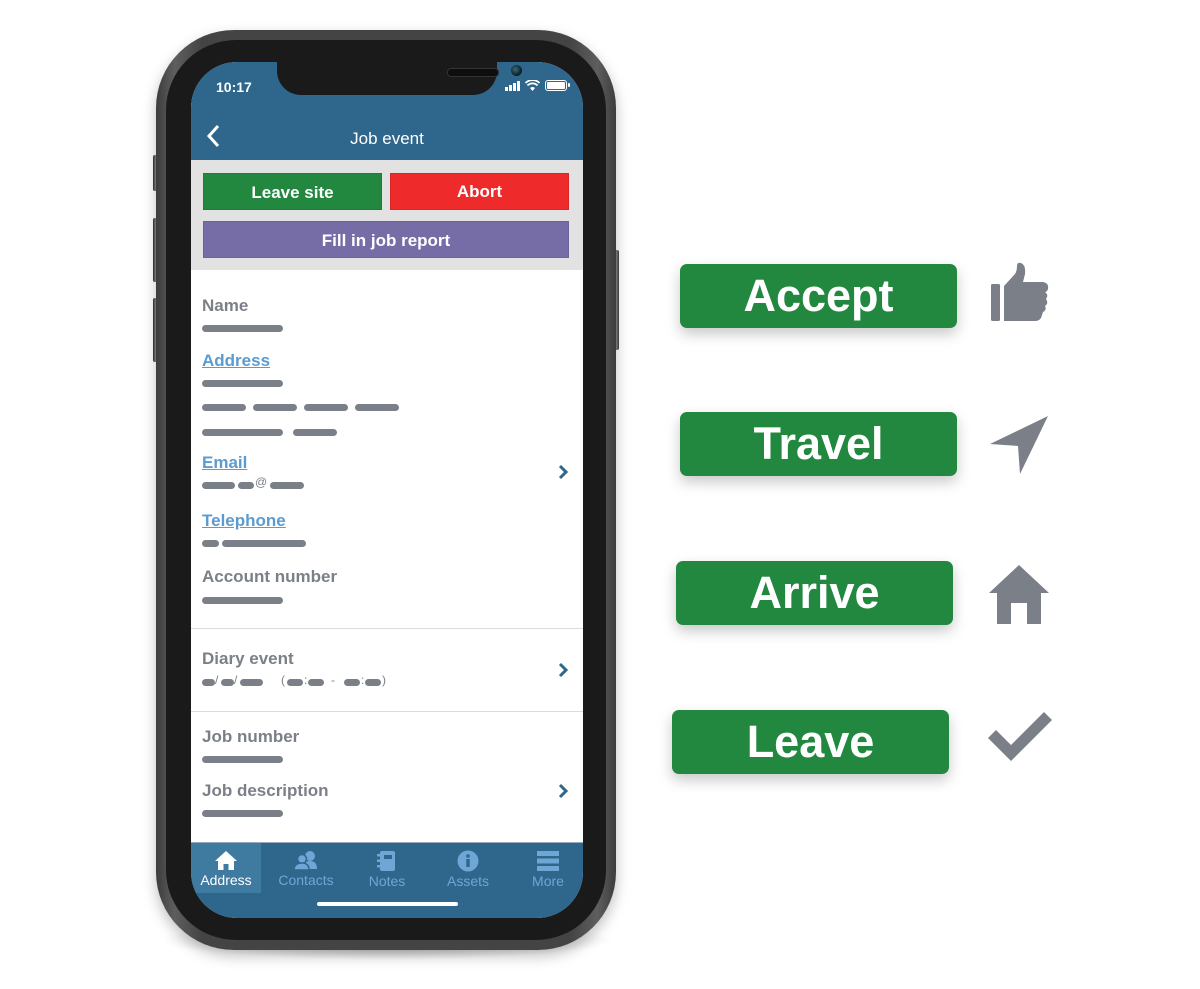  I want to click on action-panel: Leave site Abort Fill in job report, so click(387, 215).